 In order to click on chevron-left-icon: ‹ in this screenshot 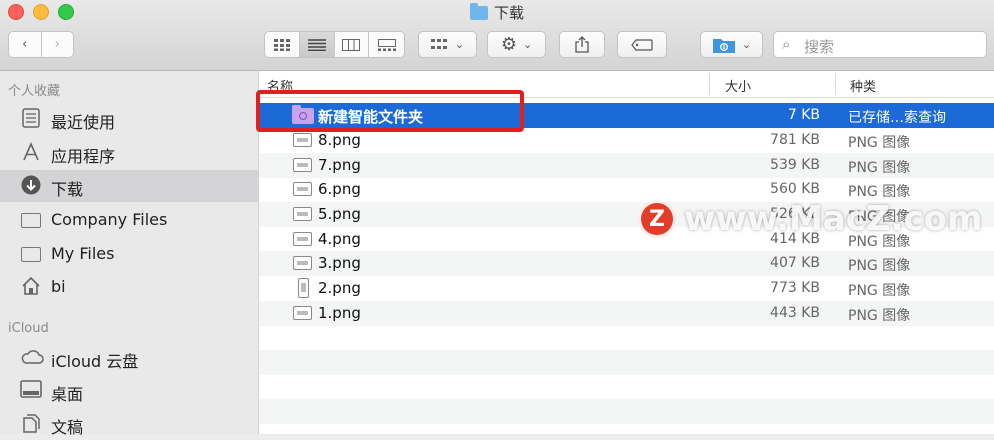, I will do `click(25, 44)`.